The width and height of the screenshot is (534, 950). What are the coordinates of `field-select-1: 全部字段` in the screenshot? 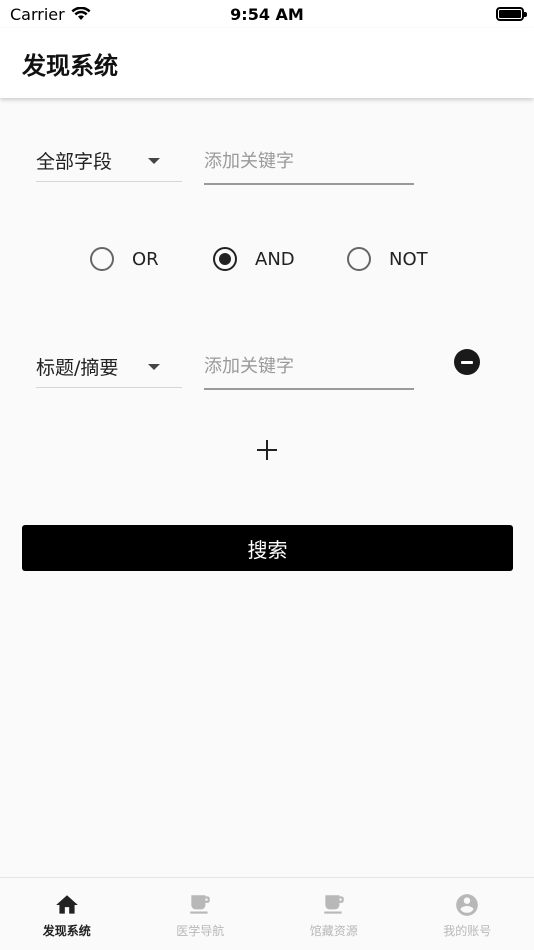 It's located at (109, 161).